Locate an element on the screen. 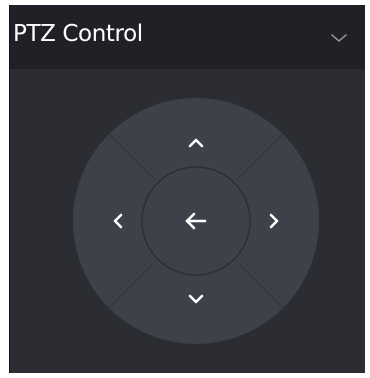  chevron-right-icon is located at coordinates (274, 221).